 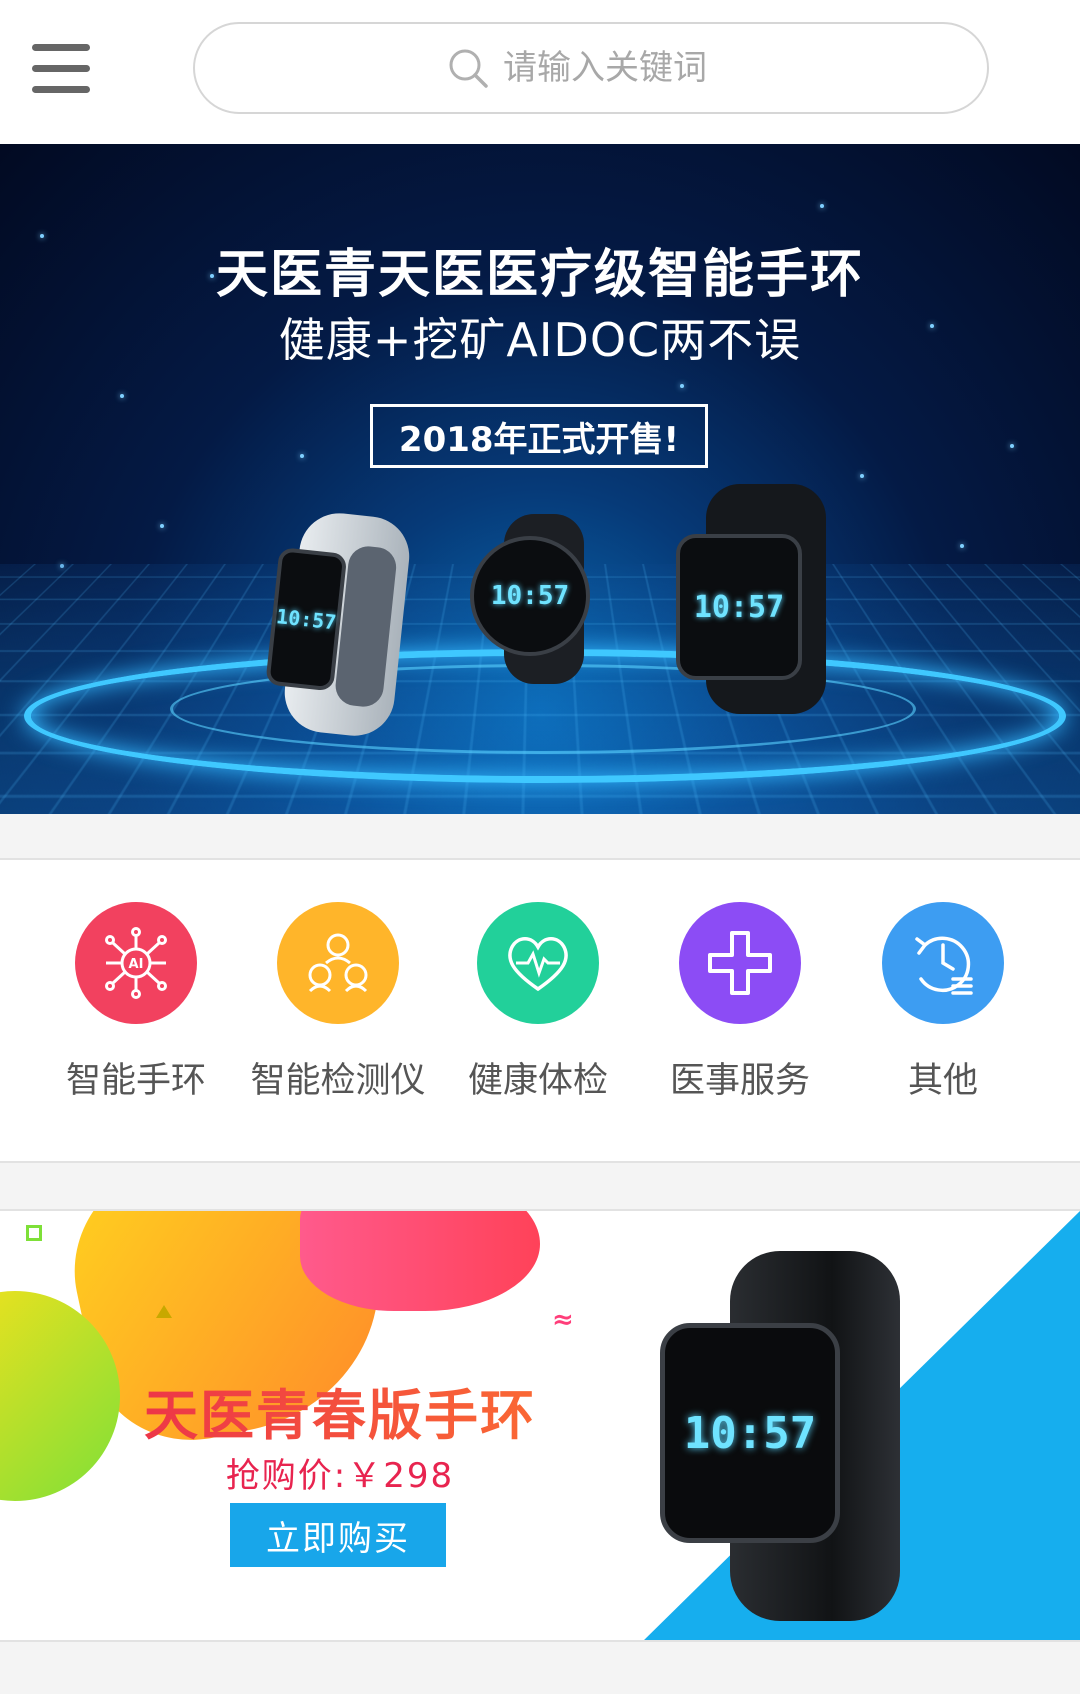 I want to click on search-bar, so click(x=591, y=68).